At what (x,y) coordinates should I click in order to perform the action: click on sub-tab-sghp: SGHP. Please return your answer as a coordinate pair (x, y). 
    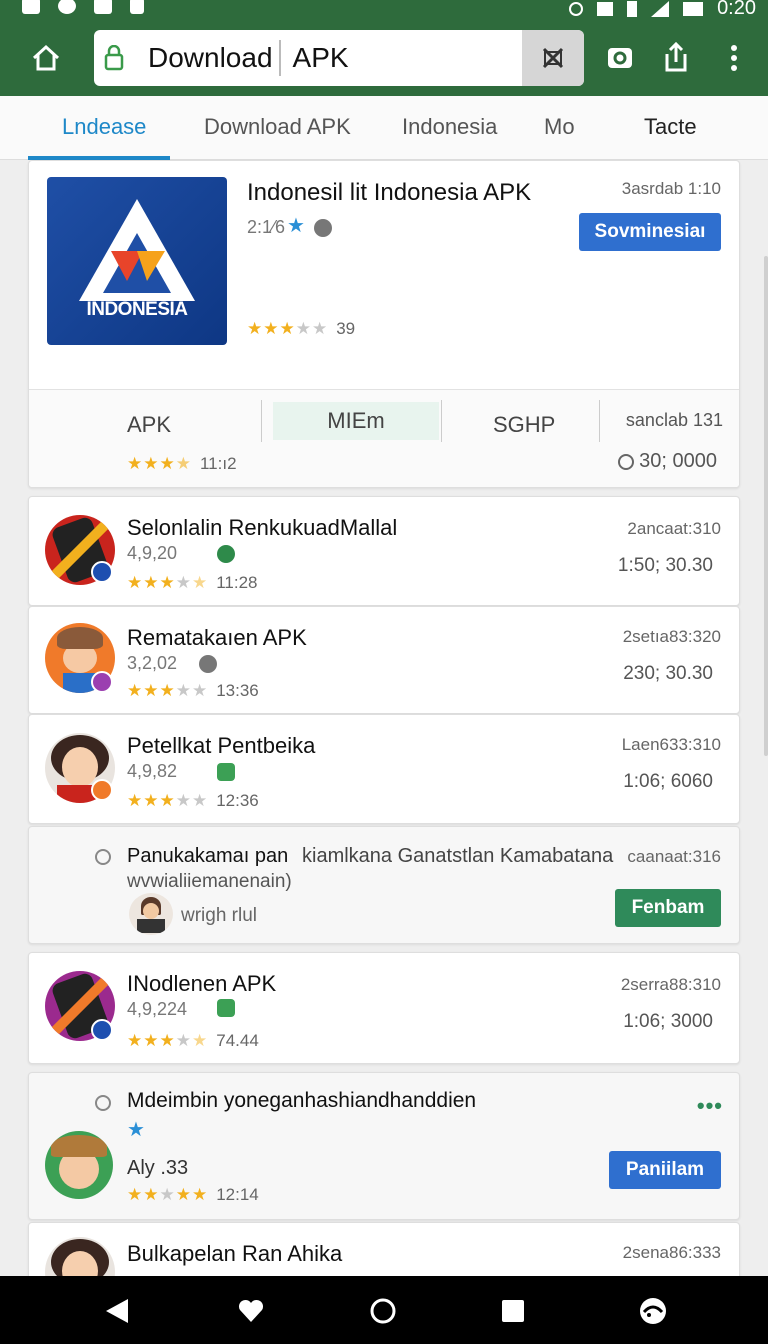
    Looking at the image, I should click on (524, 425).